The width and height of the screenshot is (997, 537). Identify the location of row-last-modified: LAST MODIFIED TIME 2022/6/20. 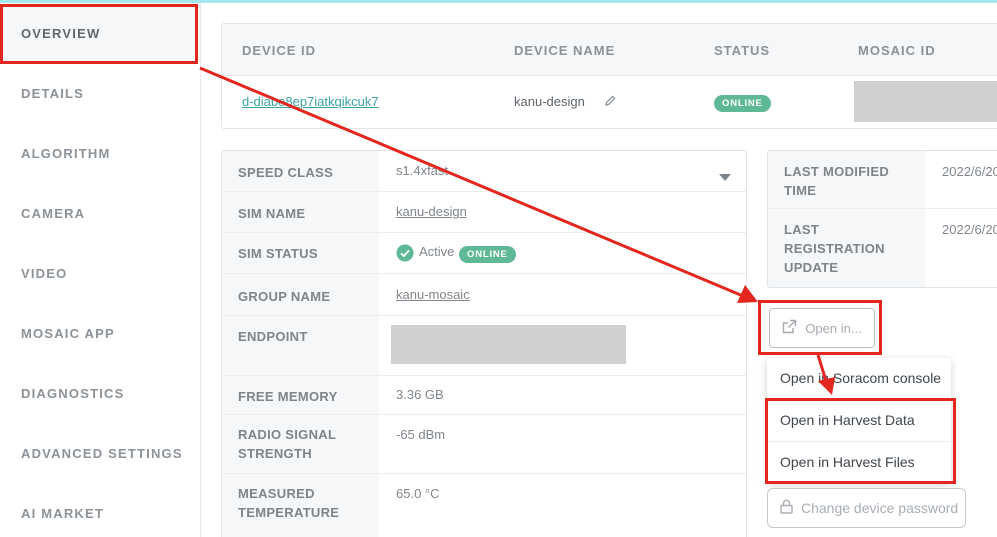
(882, 180).